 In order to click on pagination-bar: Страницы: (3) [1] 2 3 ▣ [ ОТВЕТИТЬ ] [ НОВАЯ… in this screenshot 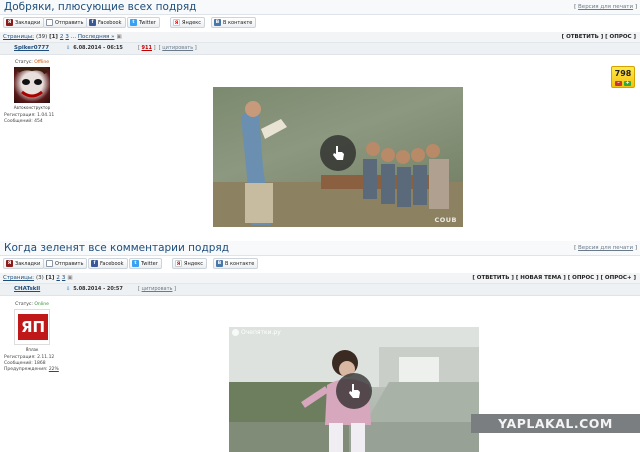, I will do `click(320, 278)`.